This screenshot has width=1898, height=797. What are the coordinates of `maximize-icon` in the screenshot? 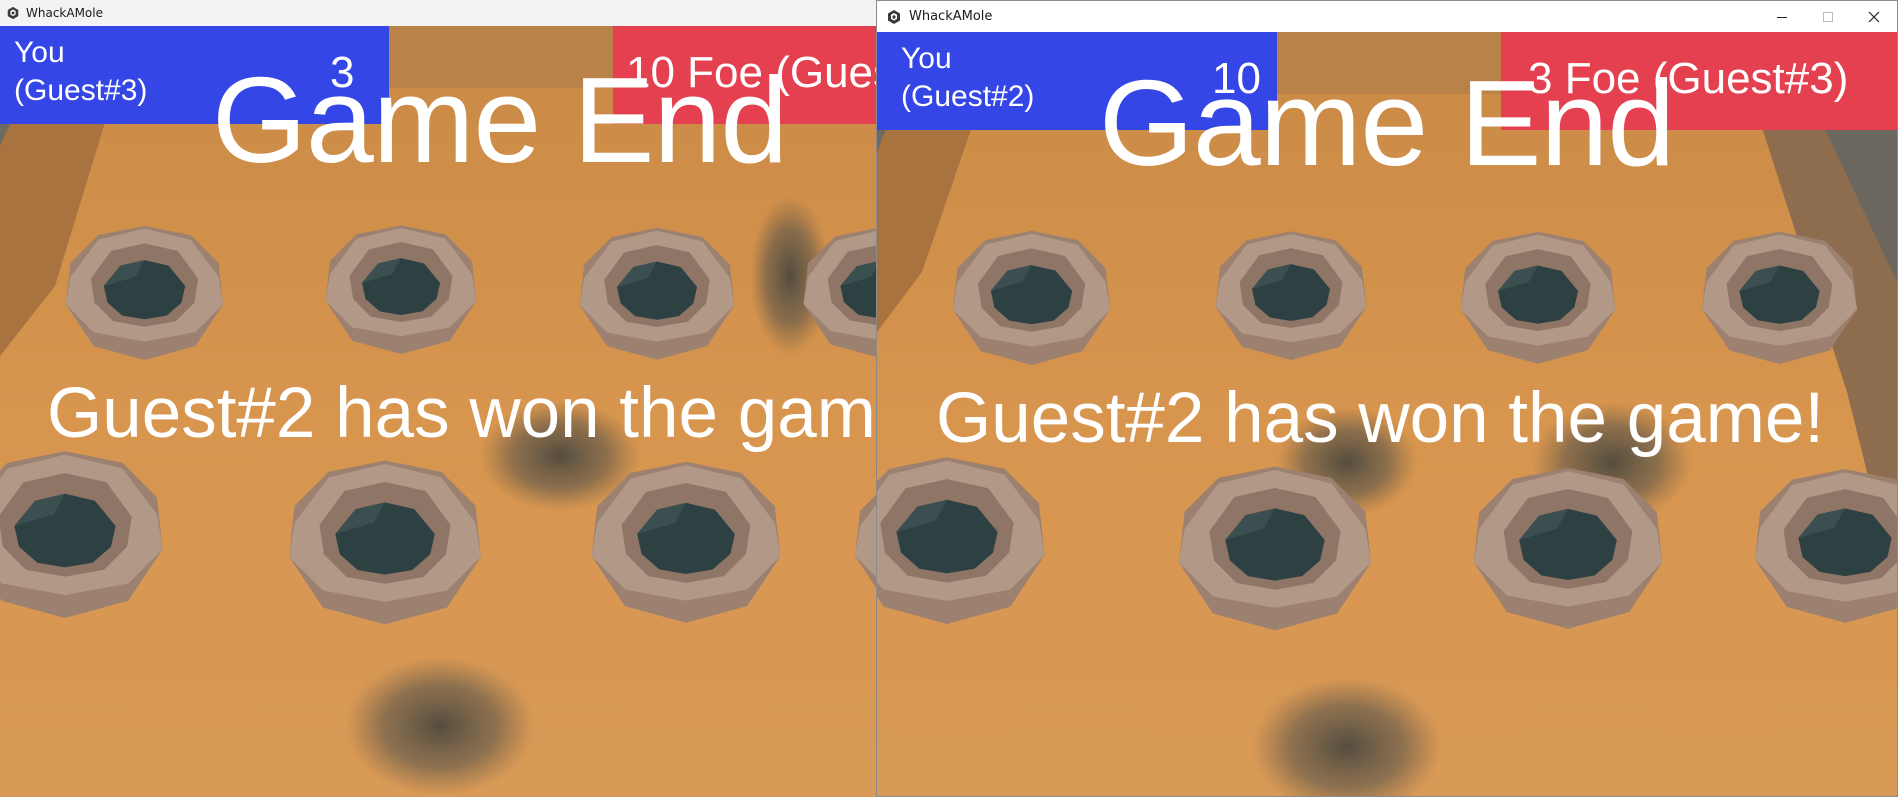 It's located at (1828, 16).